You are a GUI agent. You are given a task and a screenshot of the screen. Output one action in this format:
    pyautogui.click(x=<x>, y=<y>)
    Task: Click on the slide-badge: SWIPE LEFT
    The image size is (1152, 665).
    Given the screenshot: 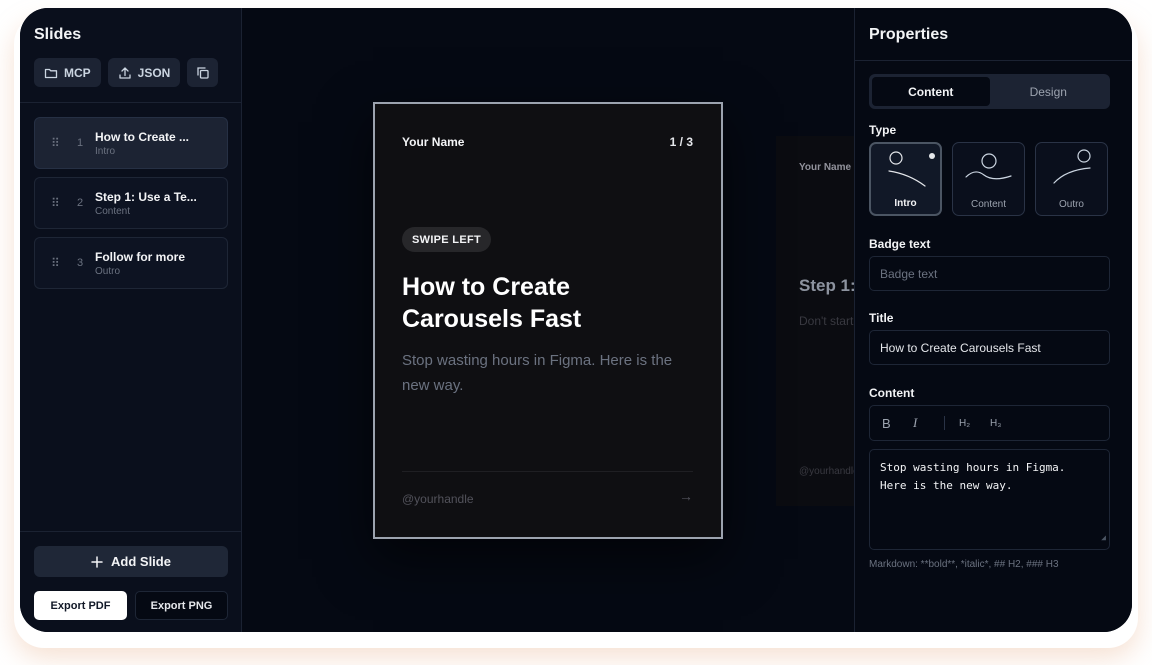 What is the action you would take?
    pyautogui.click(x=446, y=239)
    